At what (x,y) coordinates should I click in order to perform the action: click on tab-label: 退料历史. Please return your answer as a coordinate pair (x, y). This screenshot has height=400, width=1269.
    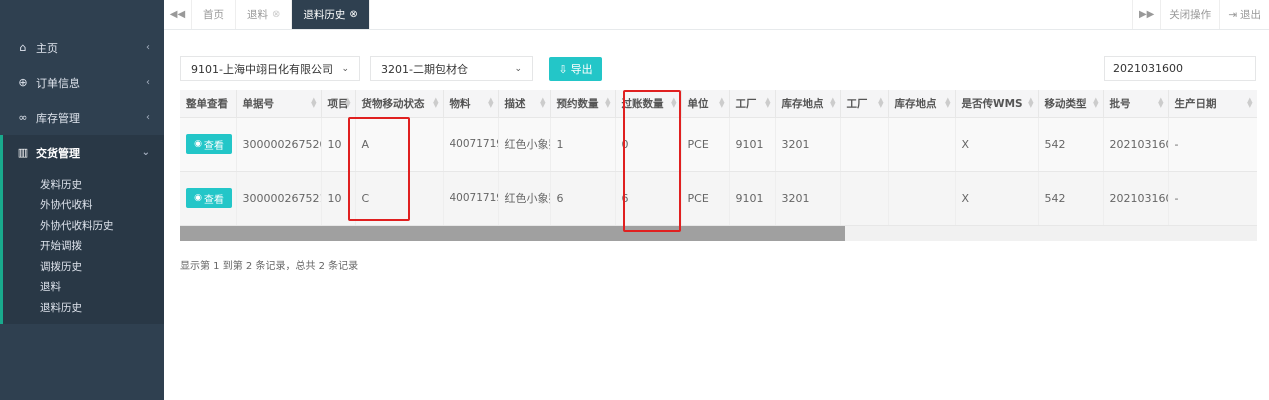
    Looking at the image, I should click on (324, 15).